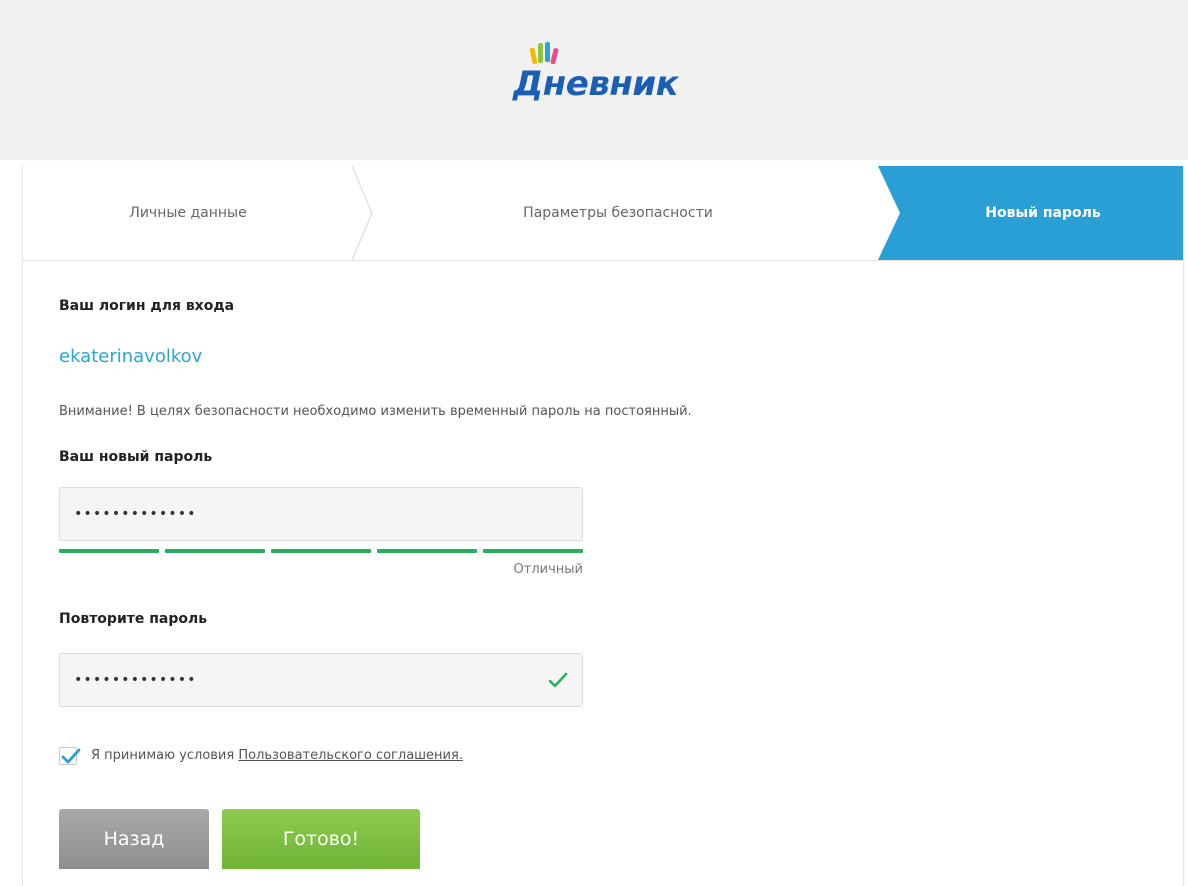 The height and width of the screenshot is (886, 1188). What do you see at coordinates (321, 680) in the screenshot?
I see `repeat-password-input: •••••••••••••` at bounding box center [321, 680].